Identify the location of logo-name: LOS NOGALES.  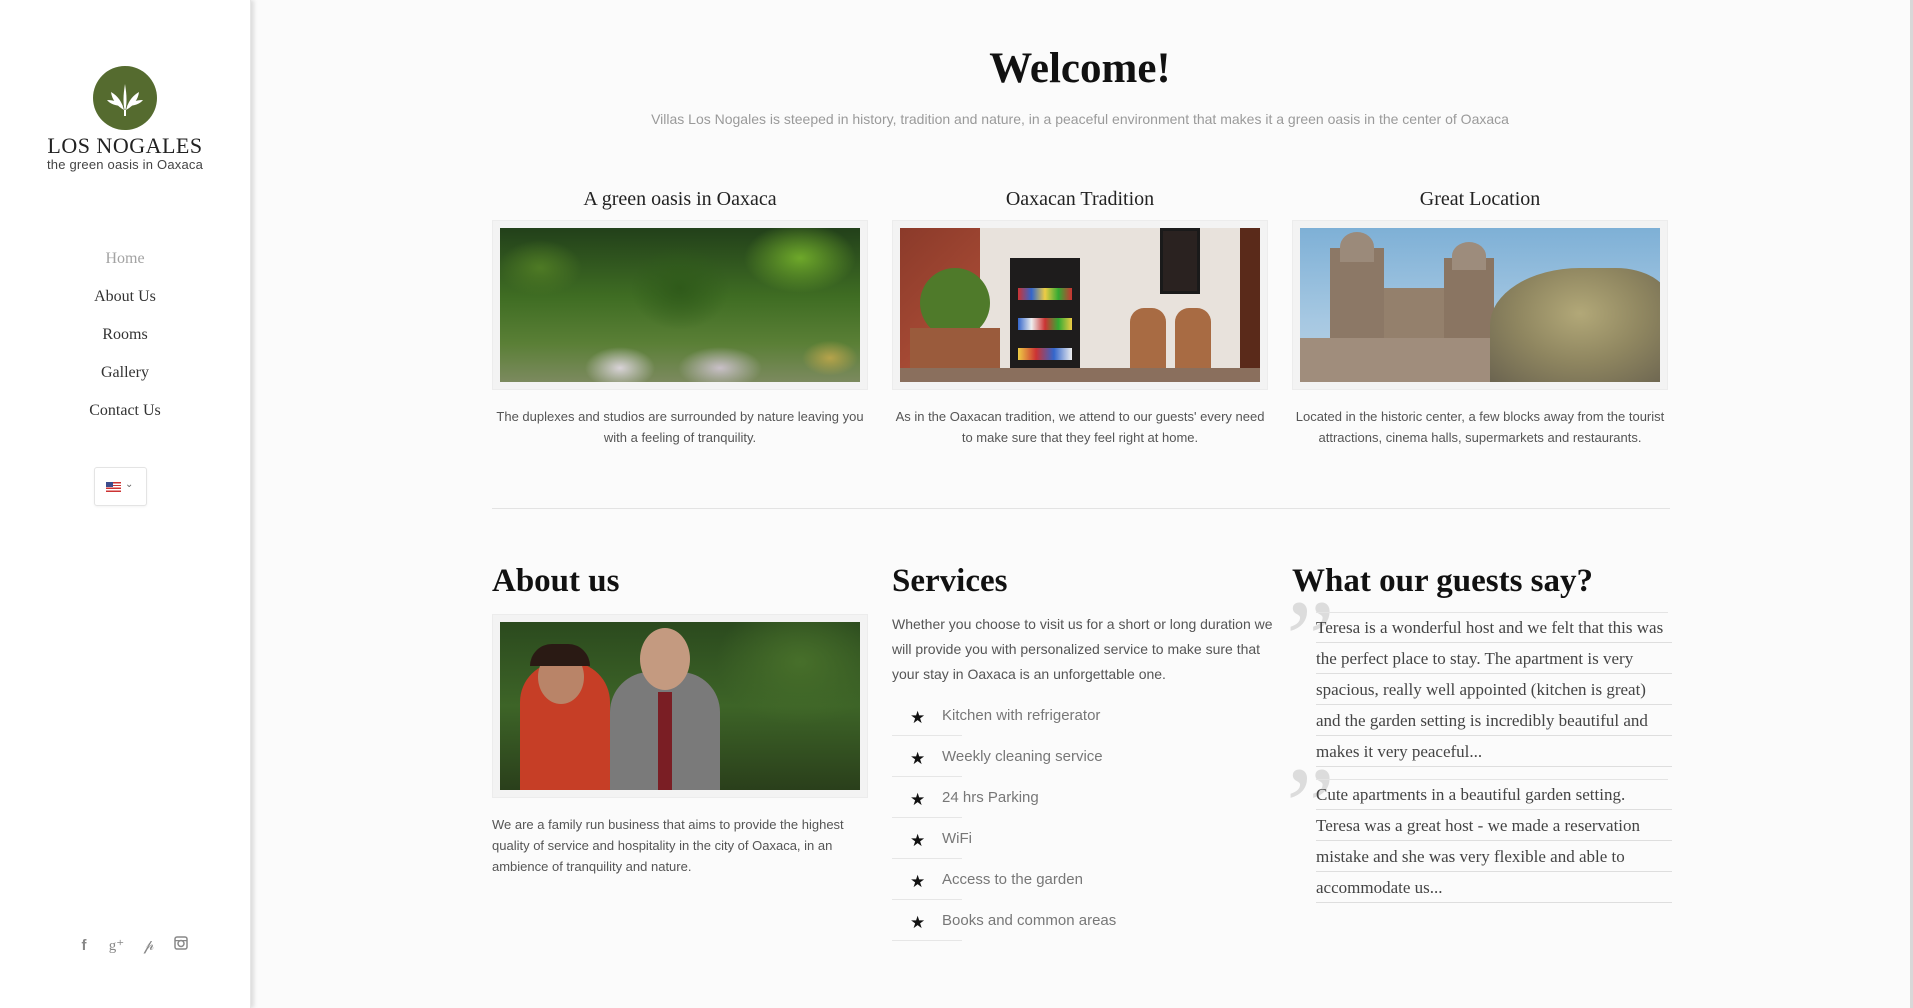
(125, 145).